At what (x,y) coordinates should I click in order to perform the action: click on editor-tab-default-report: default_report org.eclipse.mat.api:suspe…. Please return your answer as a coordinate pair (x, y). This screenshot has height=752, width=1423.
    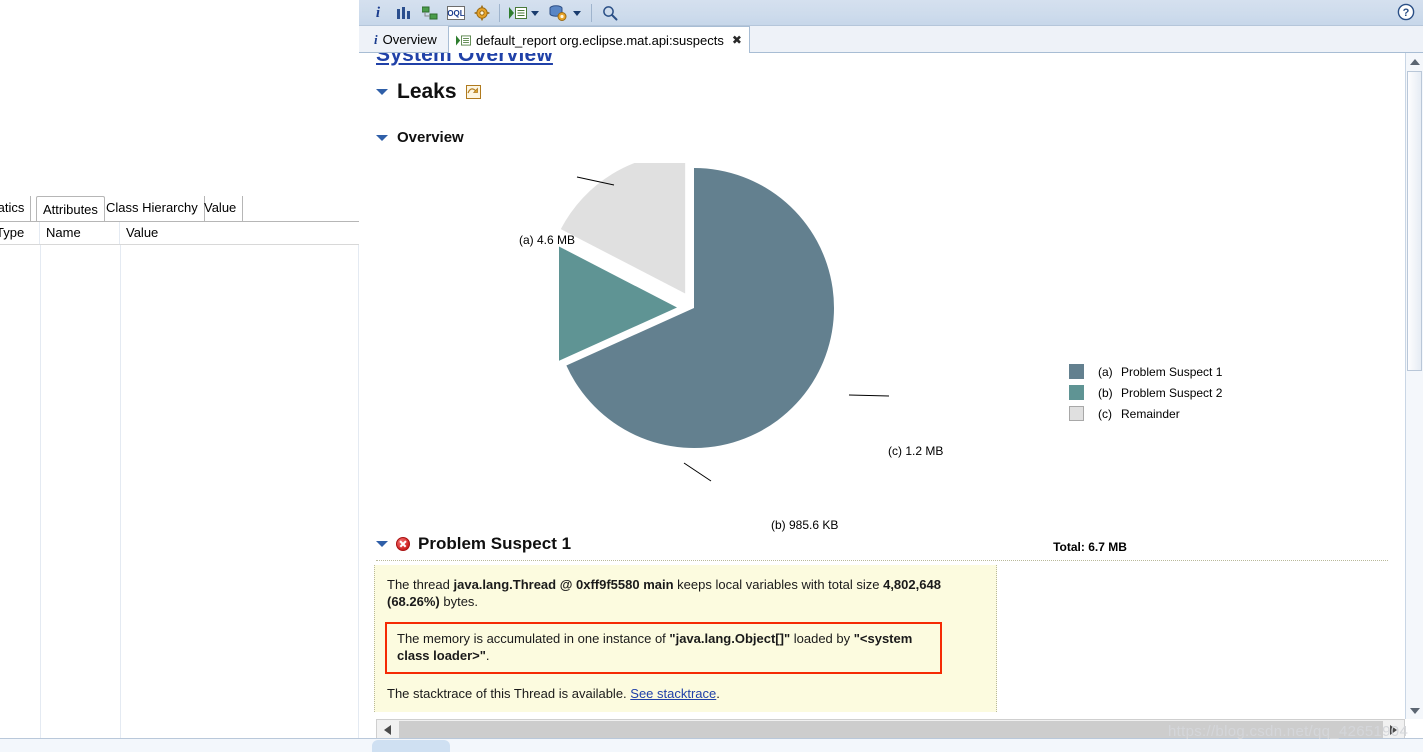
    Looking at the image, I should click on (599, 39).